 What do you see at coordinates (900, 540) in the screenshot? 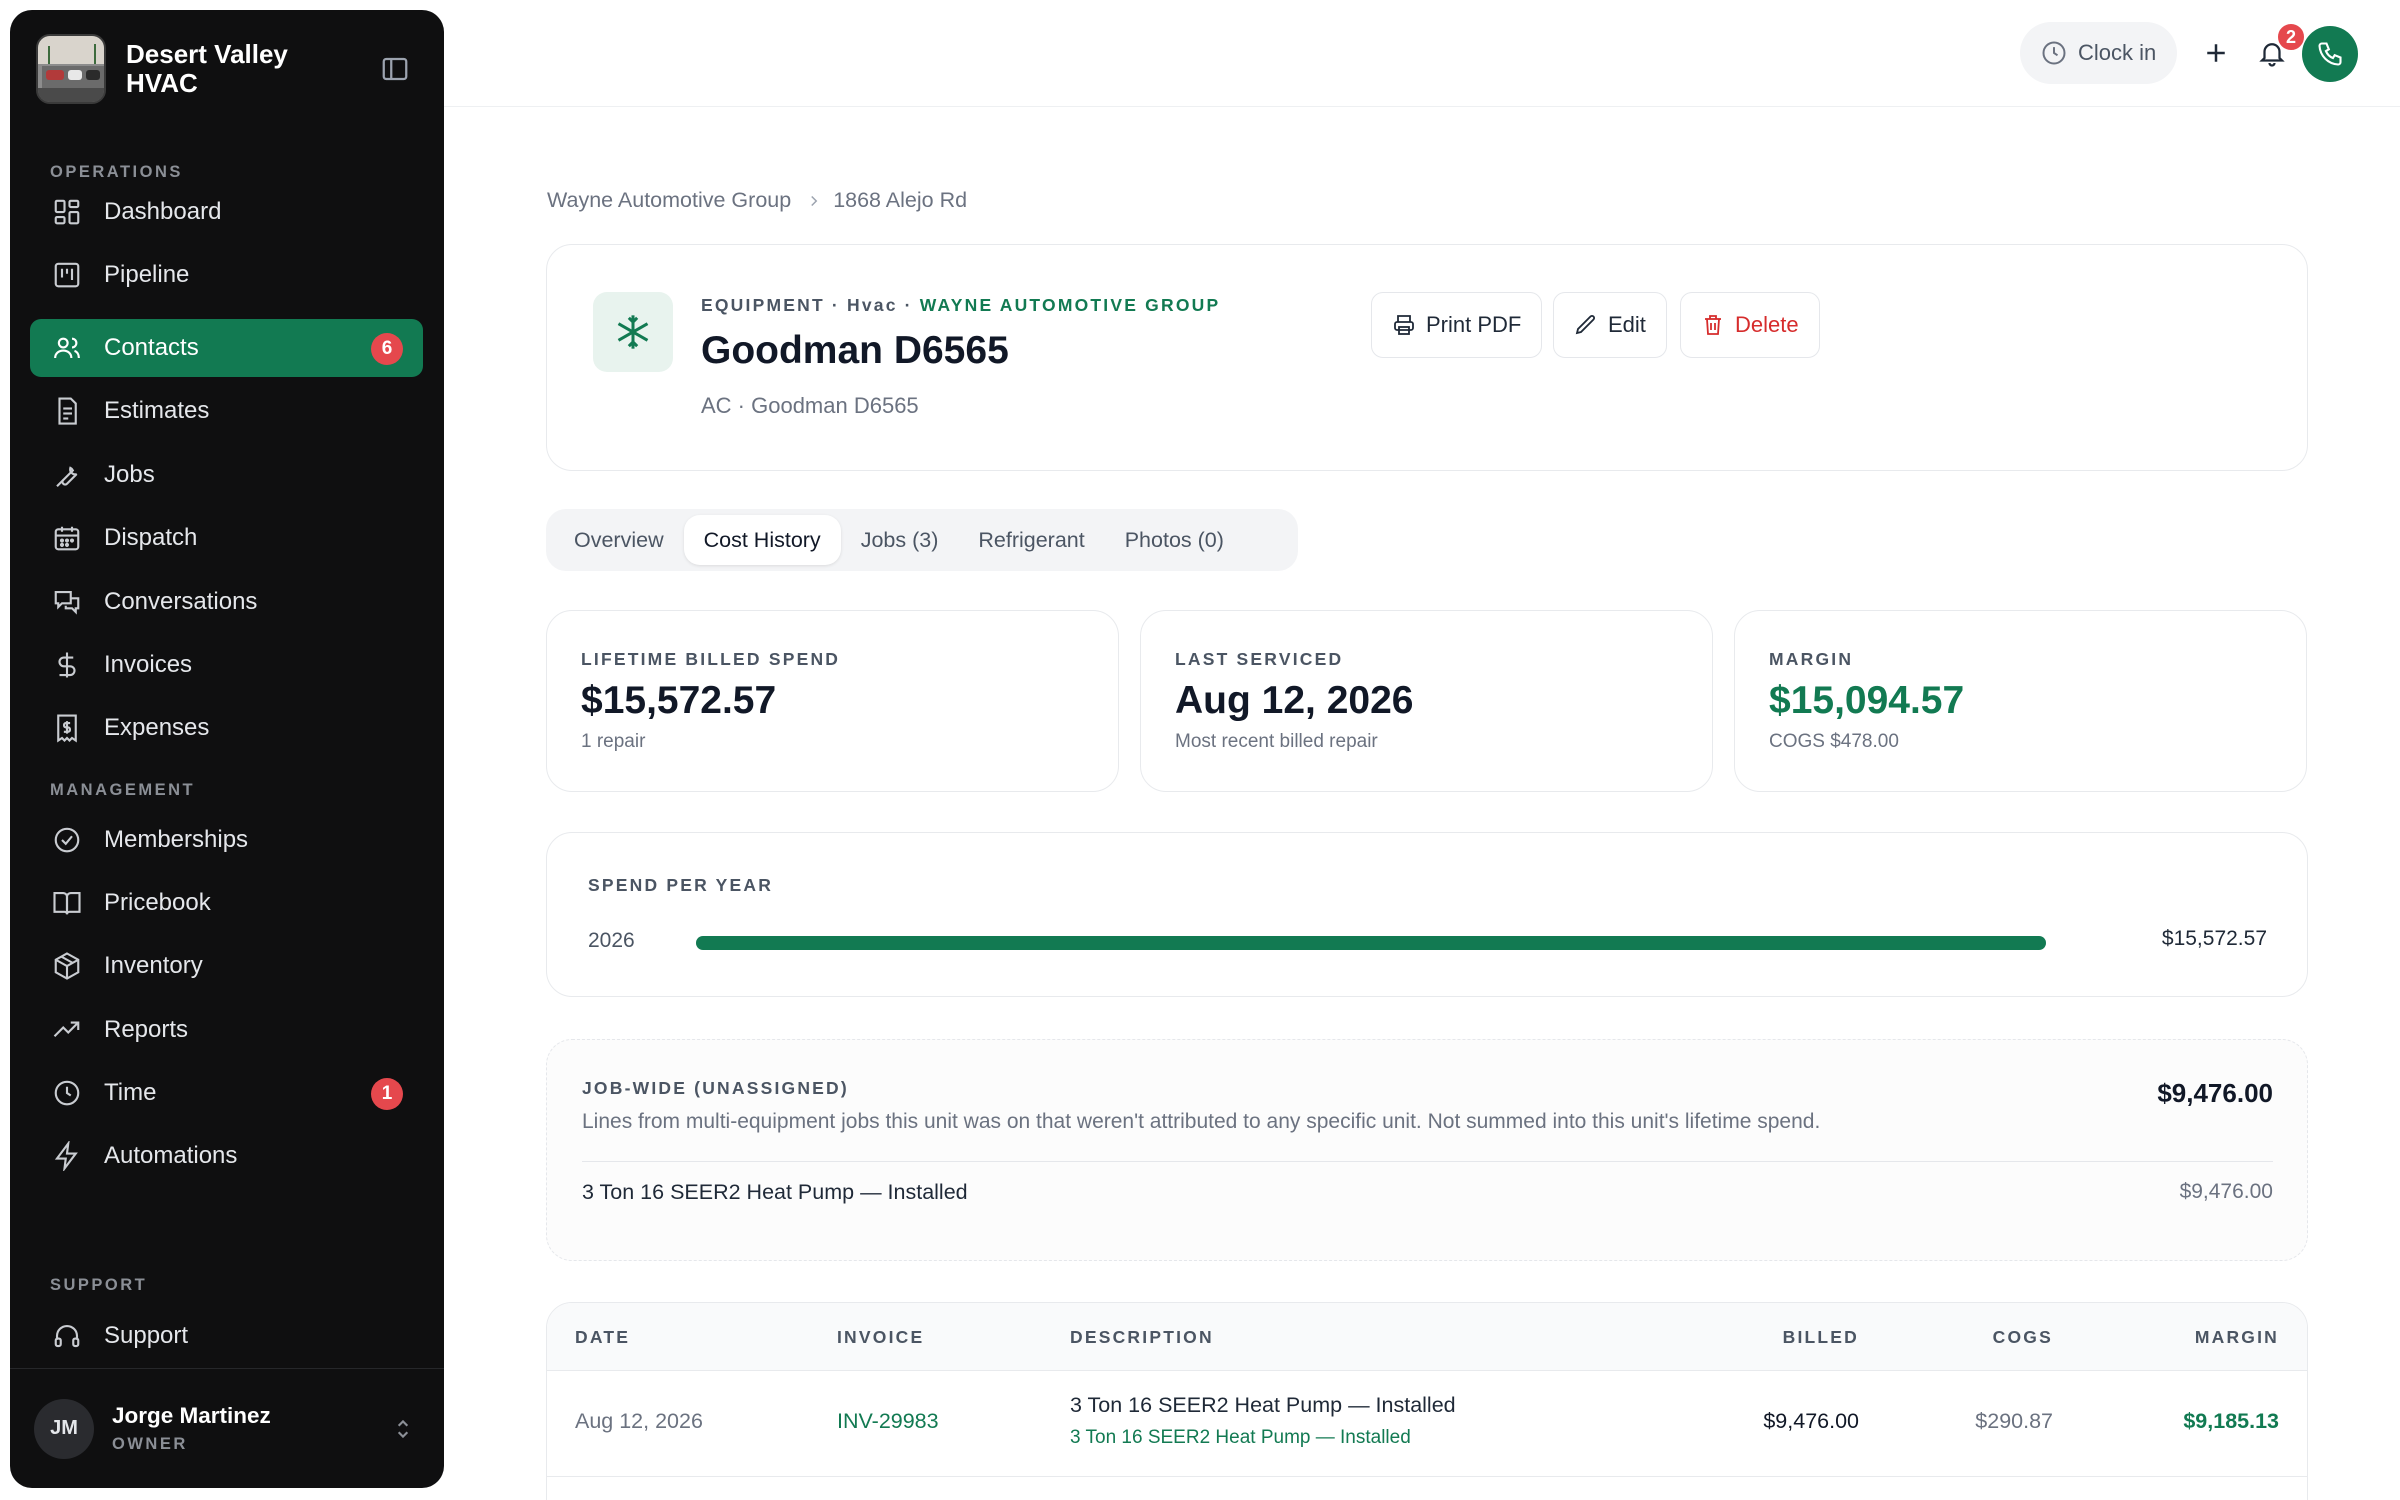
I see `tab-jobs: Jobs (3)` at bounding box center [900, 540].